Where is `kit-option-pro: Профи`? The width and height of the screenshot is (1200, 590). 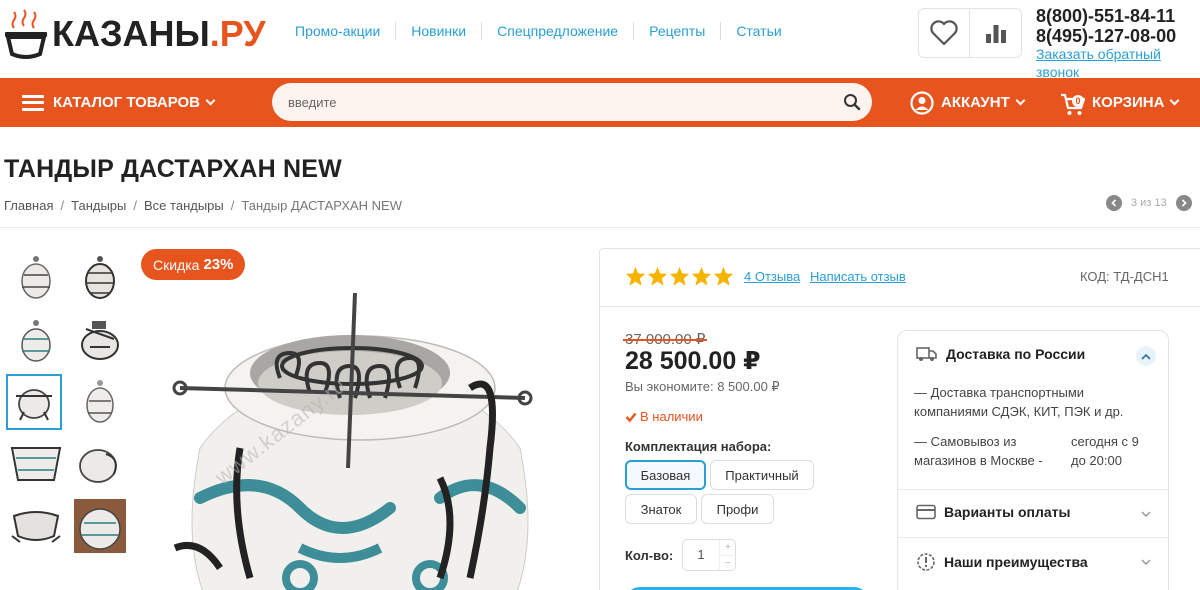
kit-option-pro: Профи is located at coordinates (737, 509).